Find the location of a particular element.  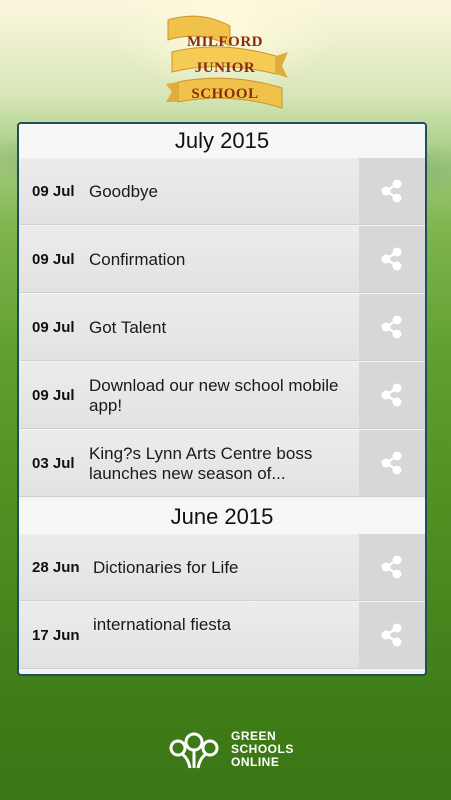

footer-line3: ONLINE is located at coordinates (255, 762).